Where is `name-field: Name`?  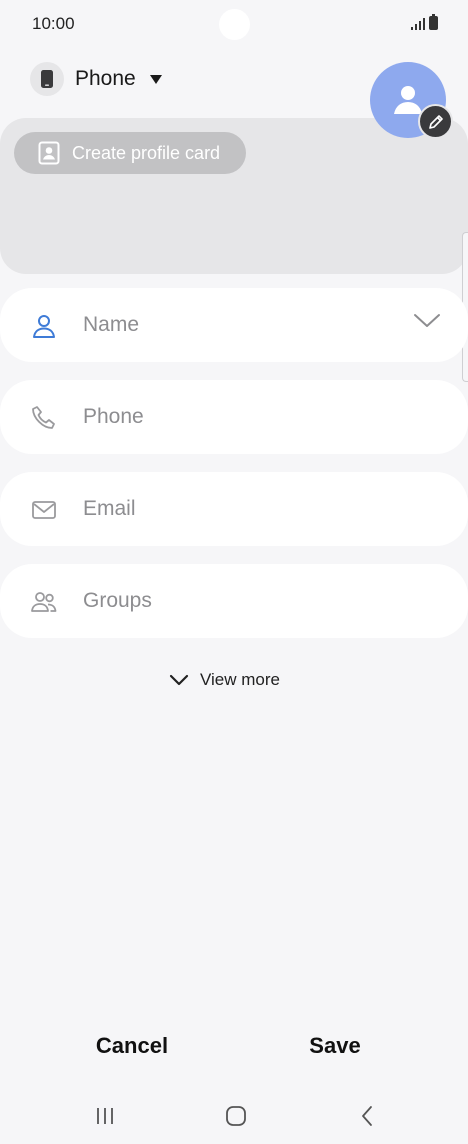 name-field: Name is located at coordinates (234, 325).